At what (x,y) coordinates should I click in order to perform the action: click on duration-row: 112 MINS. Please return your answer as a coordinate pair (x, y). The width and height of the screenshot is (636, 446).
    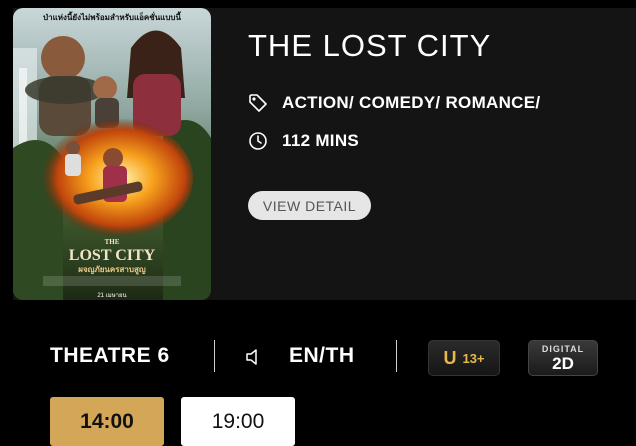
    Looking at the image, I should click on (303, 141).